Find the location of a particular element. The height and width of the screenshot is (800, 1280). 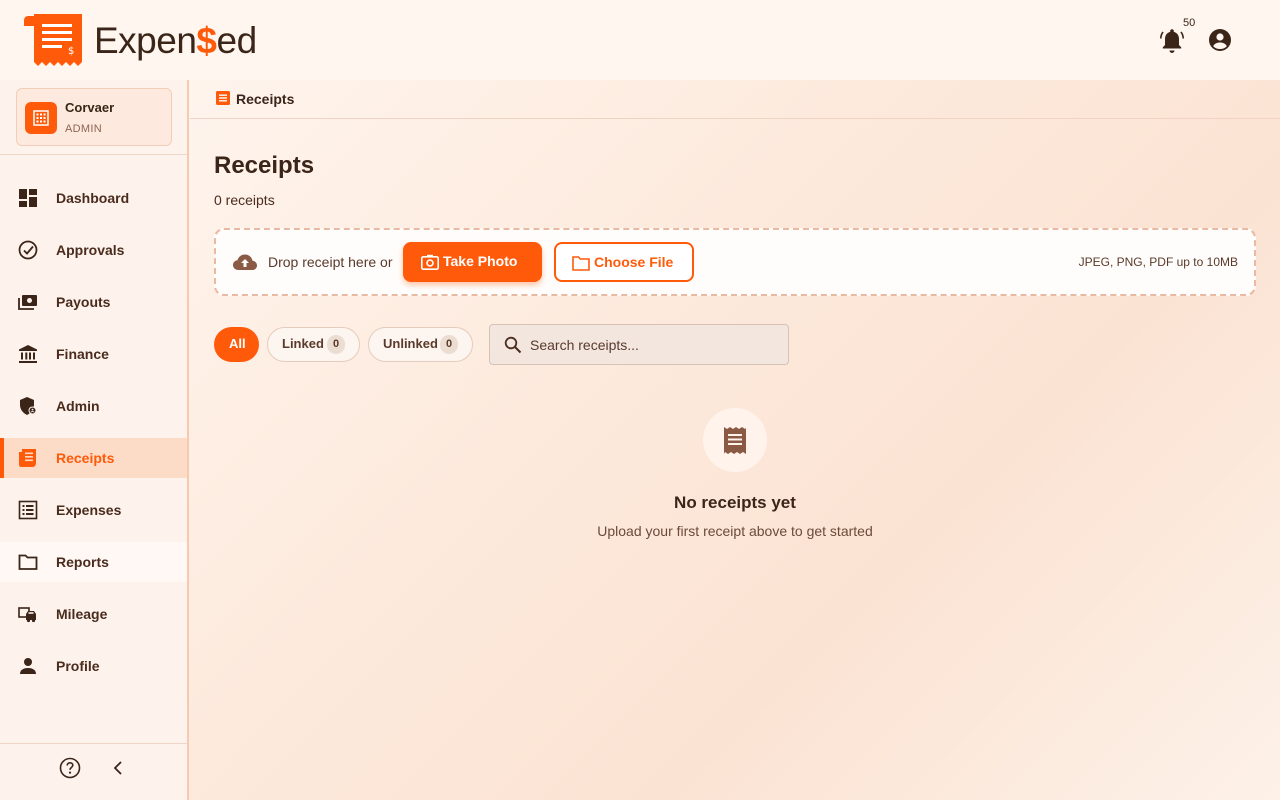

sidebar-item-label: Mileage is located at coordinates (82, 614).